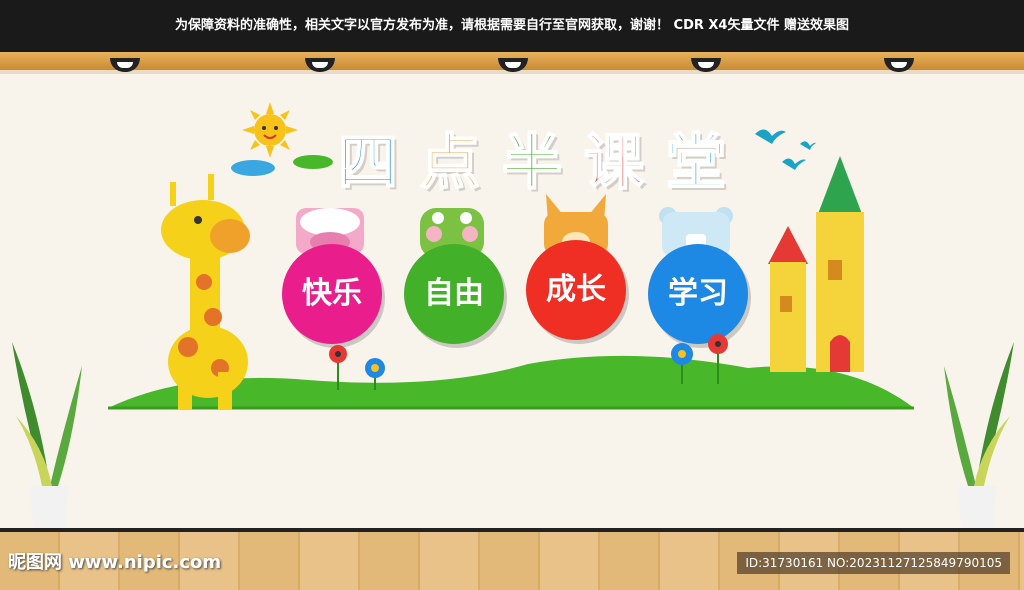 This screenshot has height=590, width=1024. I want to click on title-char: 四, so click(368, 163).